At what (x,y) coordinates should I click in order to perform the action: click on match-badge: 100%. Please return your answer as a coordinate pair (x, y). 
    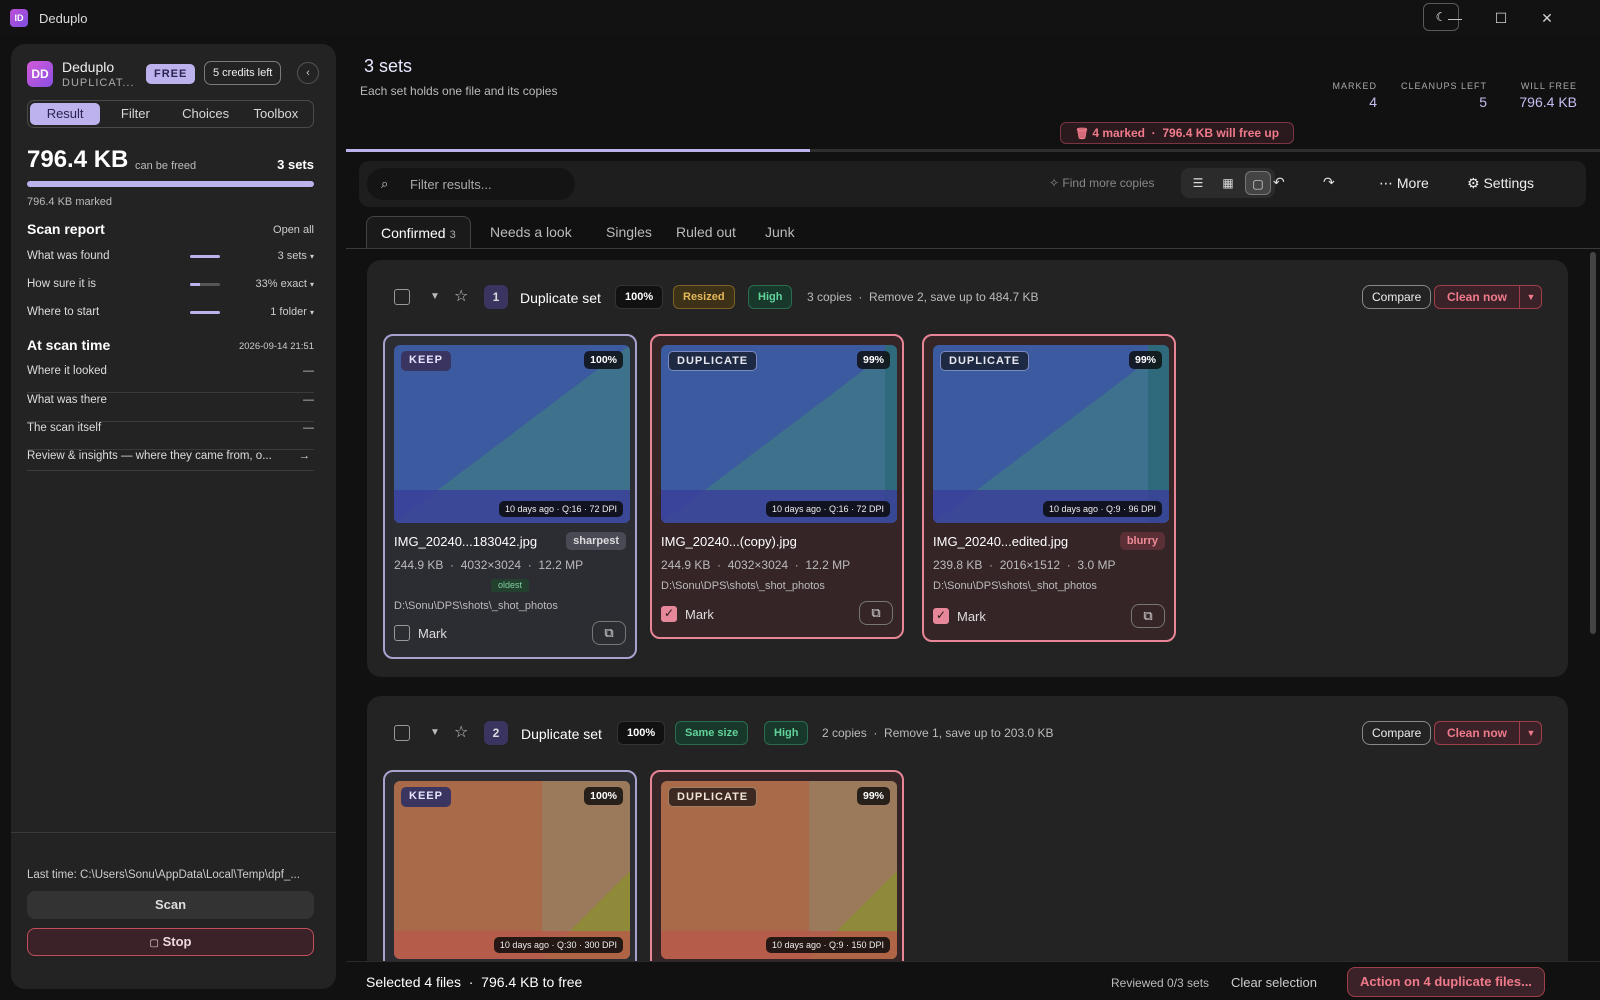
    Looking at the image, I should click on (641, 733).